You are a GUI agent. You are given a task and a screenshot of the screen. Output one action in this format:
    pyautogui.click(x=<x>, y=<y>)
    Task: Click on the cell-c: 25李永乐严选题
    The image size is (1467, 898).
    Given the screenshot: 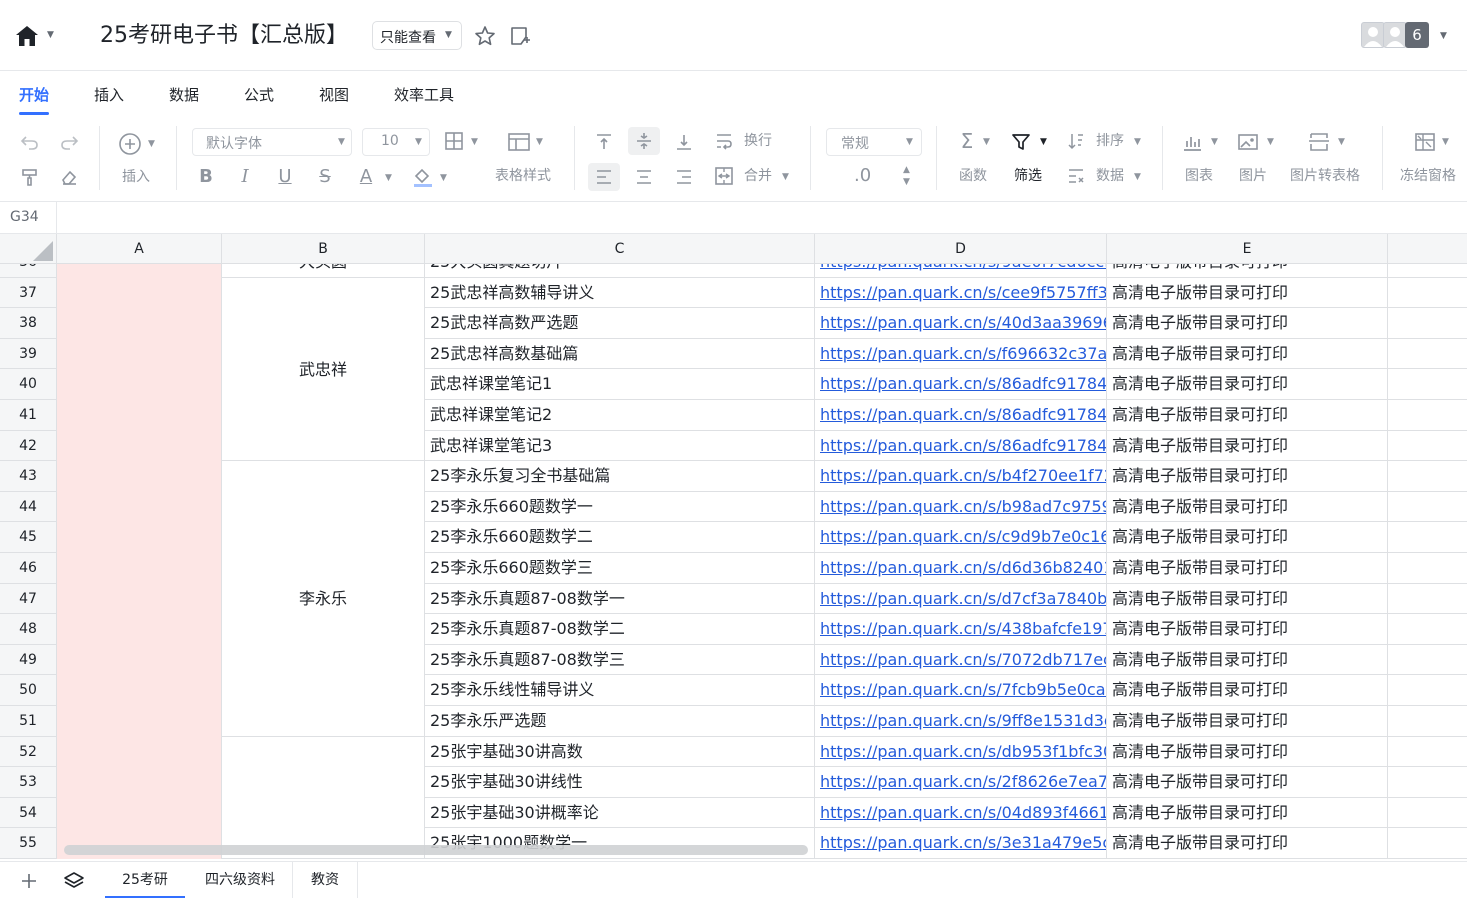 What is the action you would take?
    pyautogui.click(x=620, y=721)
    